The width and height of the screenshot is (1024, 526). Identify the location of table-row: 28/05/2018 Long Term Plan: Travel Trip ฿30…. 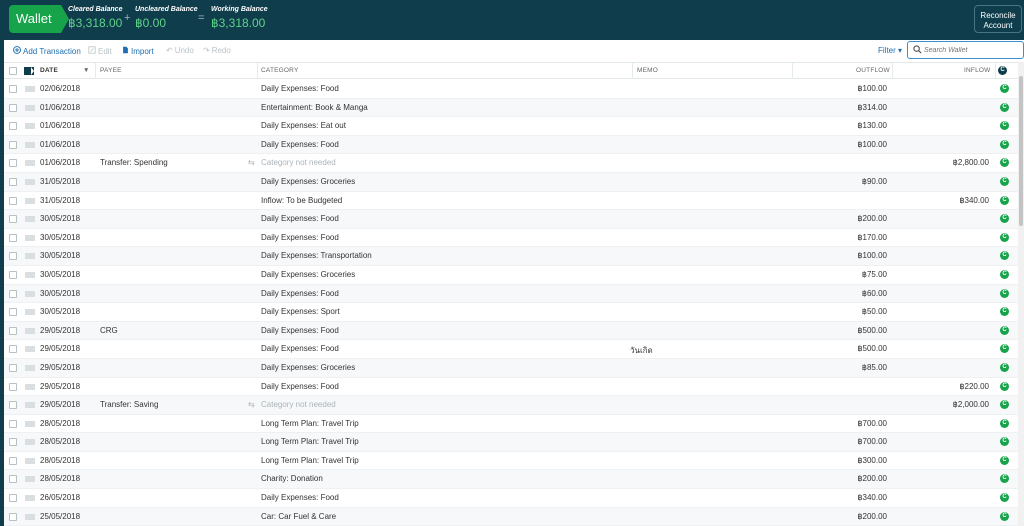
(512, 461).